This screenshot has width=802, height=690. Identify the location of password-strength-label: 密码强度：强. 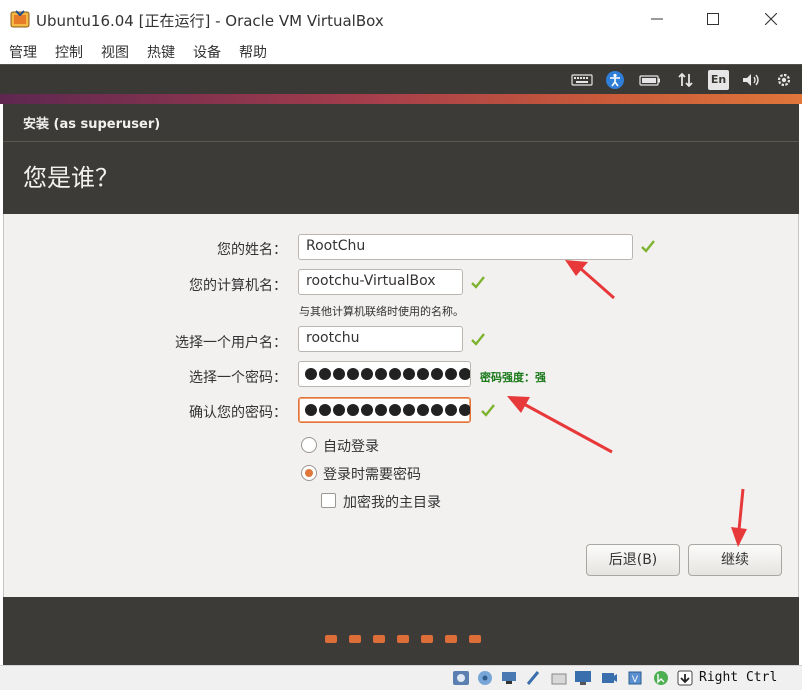
(513, 377).